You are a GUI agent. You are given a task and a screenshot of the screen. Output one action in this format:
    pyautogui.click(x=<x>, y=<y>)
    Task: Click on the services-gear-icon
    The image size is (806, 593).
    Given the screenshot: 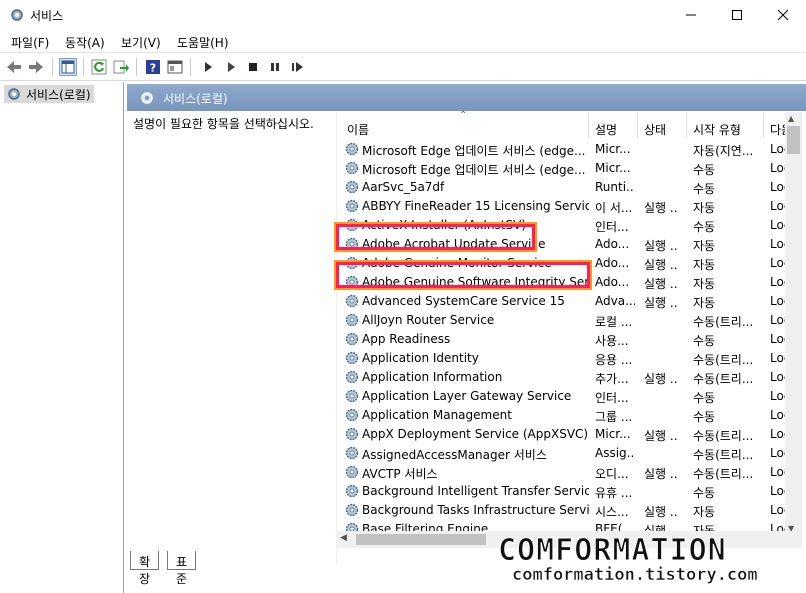 What is the action you would take?
    pyautogui.click(x=147, y=98)
    